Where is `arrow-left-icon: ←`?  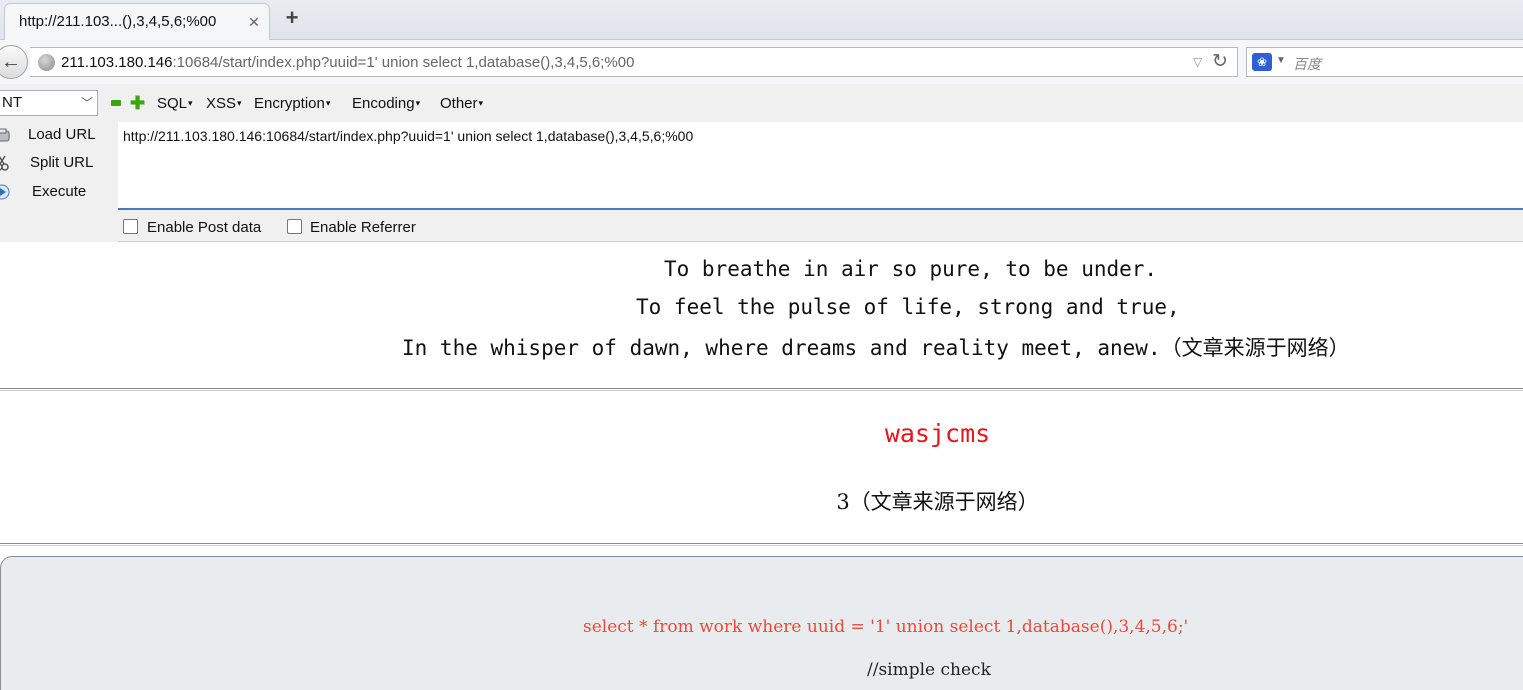
arrow-left-icon: ← is located at coordinates (11, 62).